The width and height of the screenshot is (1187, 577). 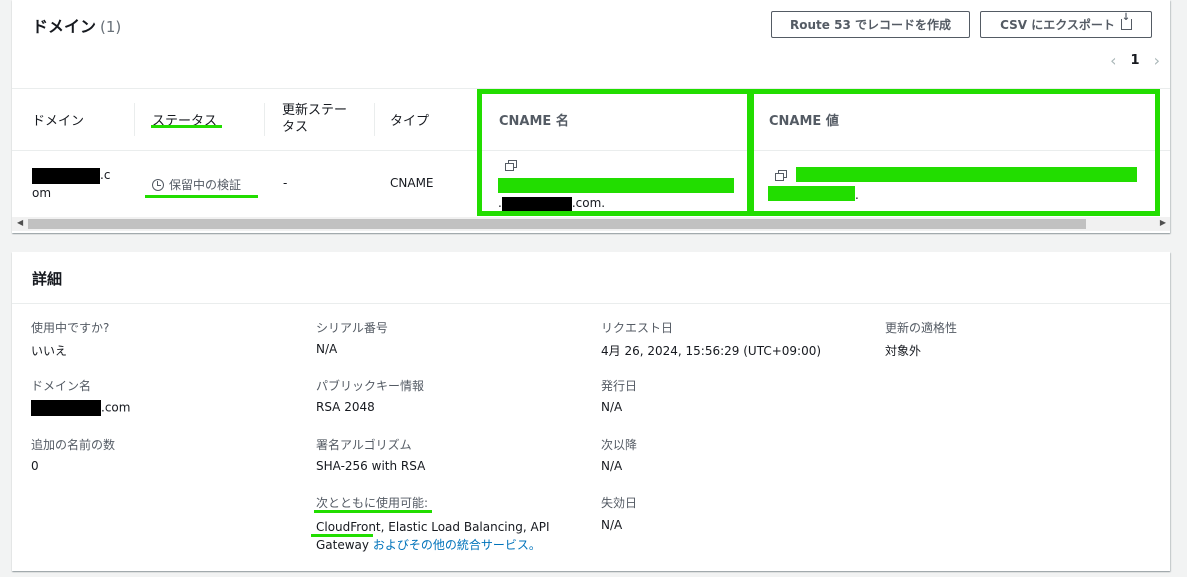 What do you see at coordinates (619, 503) in the screenshot?
I see `expires-at-label: 失効日` at bounding box center [619, 503].